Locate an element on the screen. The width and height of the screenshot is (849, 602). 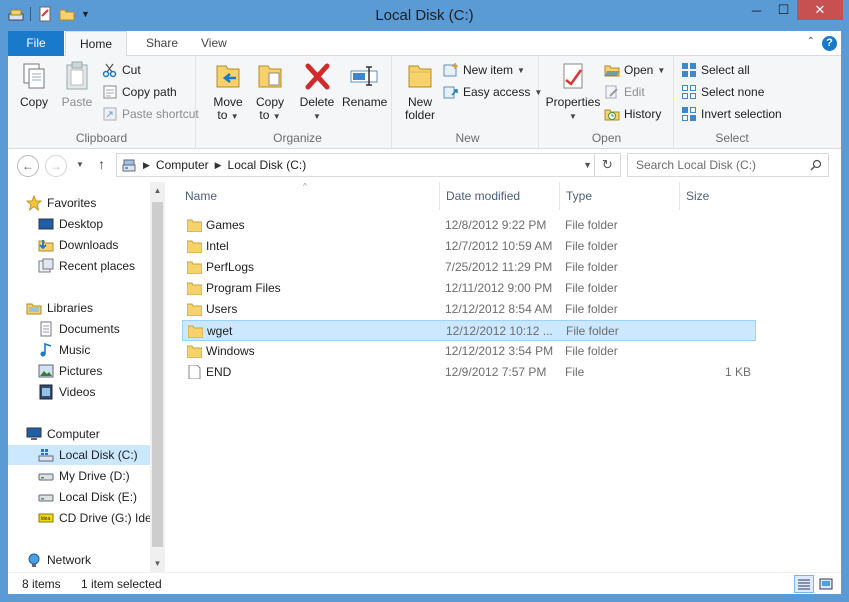
nav-recent-places: Recent places is located at coordinates (79, 266).